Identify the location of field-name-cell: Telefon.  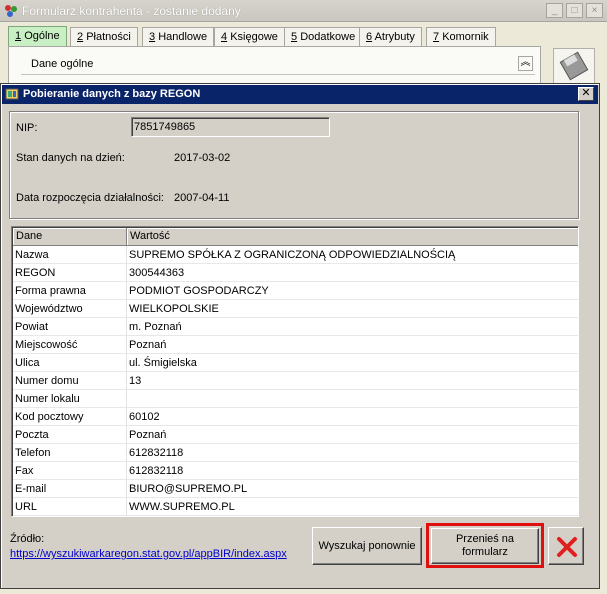
(70, 453).